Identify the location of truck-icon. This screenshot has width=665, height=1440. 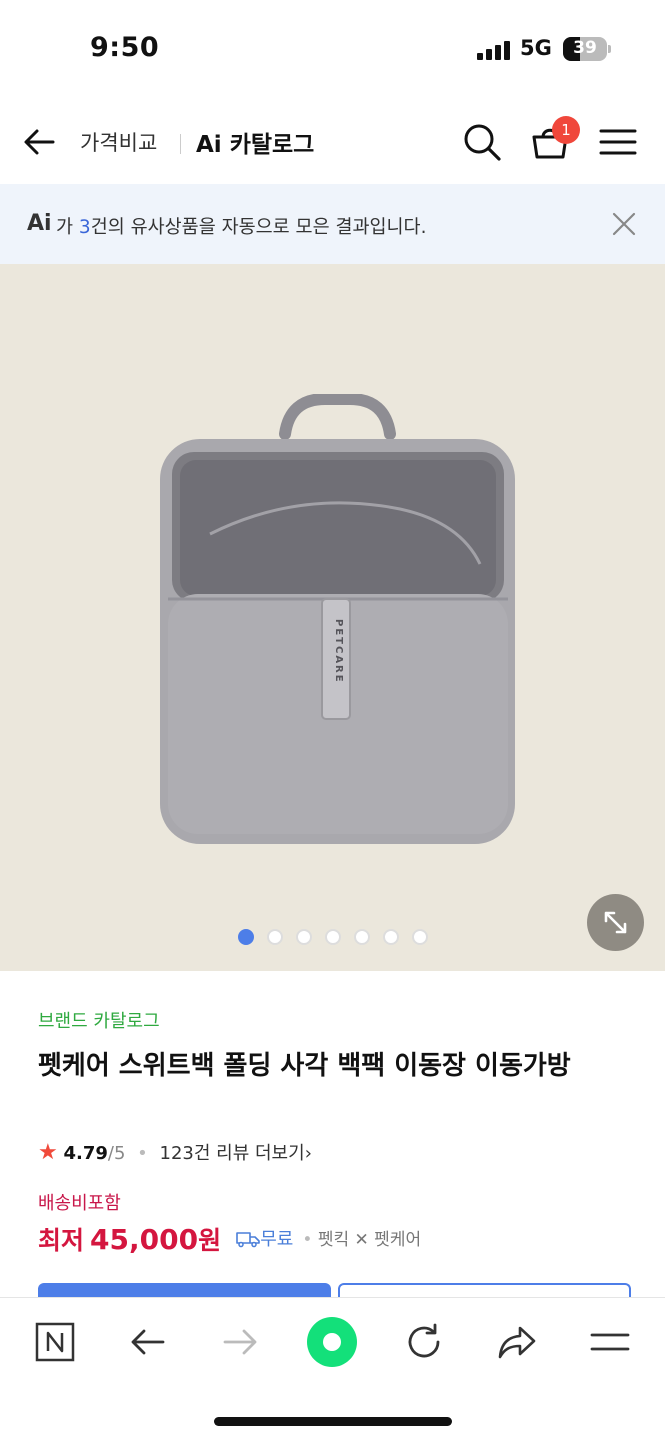
(248, 1240).